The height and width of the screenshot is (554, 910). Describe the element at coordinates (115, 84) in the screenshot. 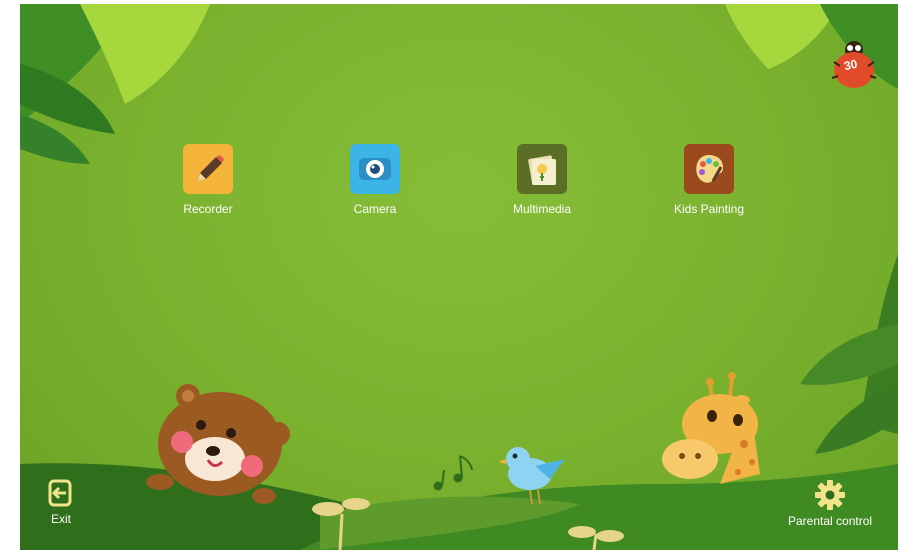

I see `top-left-leaves` at that location.